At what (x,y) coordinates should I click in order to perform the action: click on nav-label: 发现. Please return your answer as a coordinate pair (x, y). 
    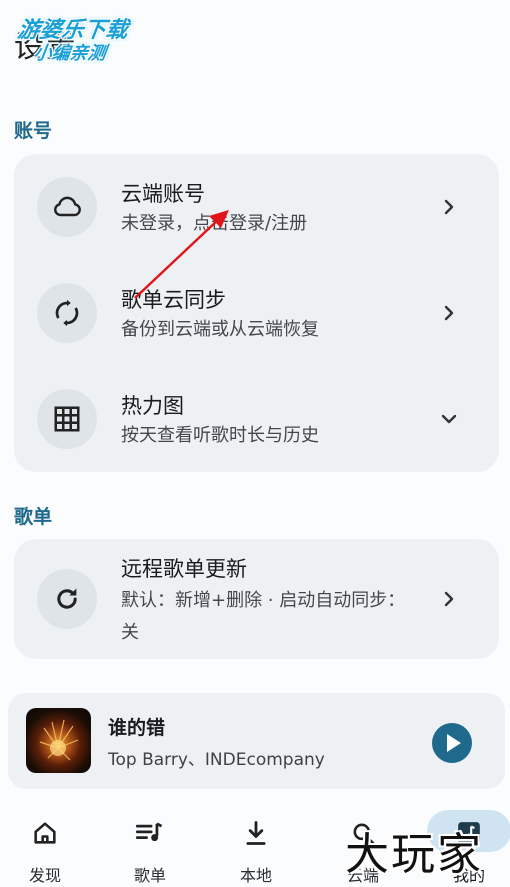
    Looking at the image, I should click on (44, 875).